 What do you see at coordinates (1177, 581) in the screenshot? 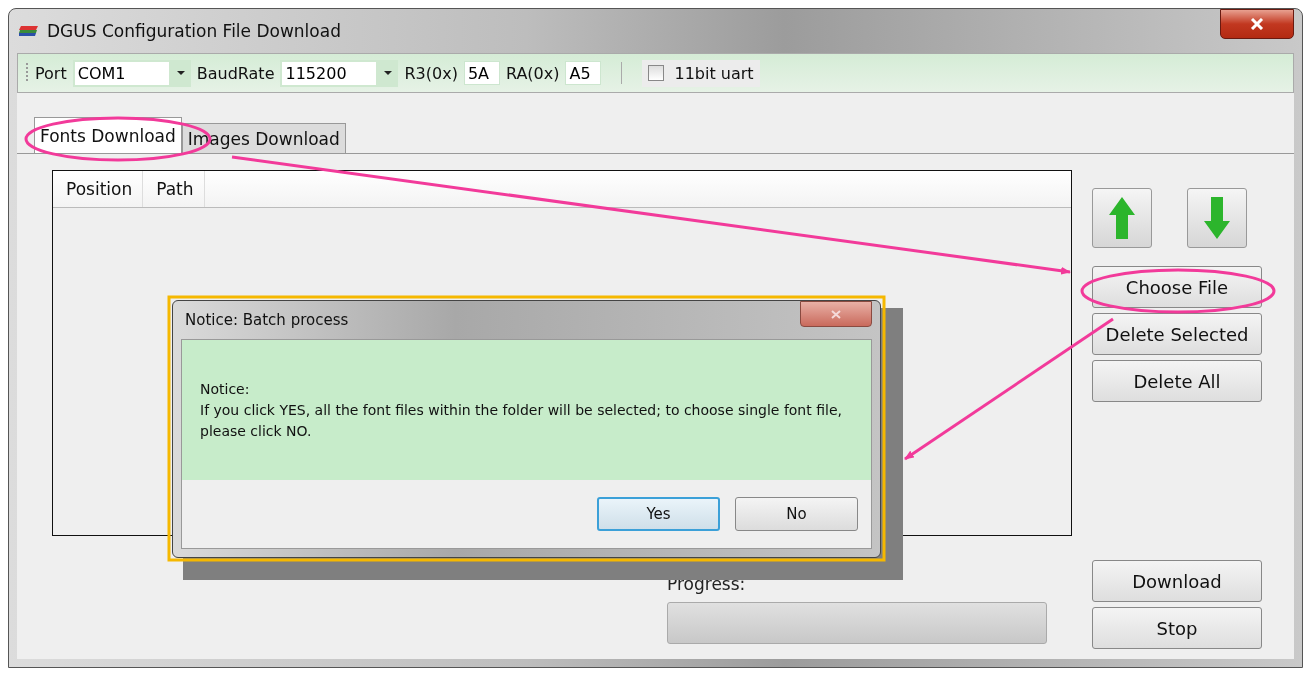
I see `action-button: Download` at bounding box center [1177, 581].